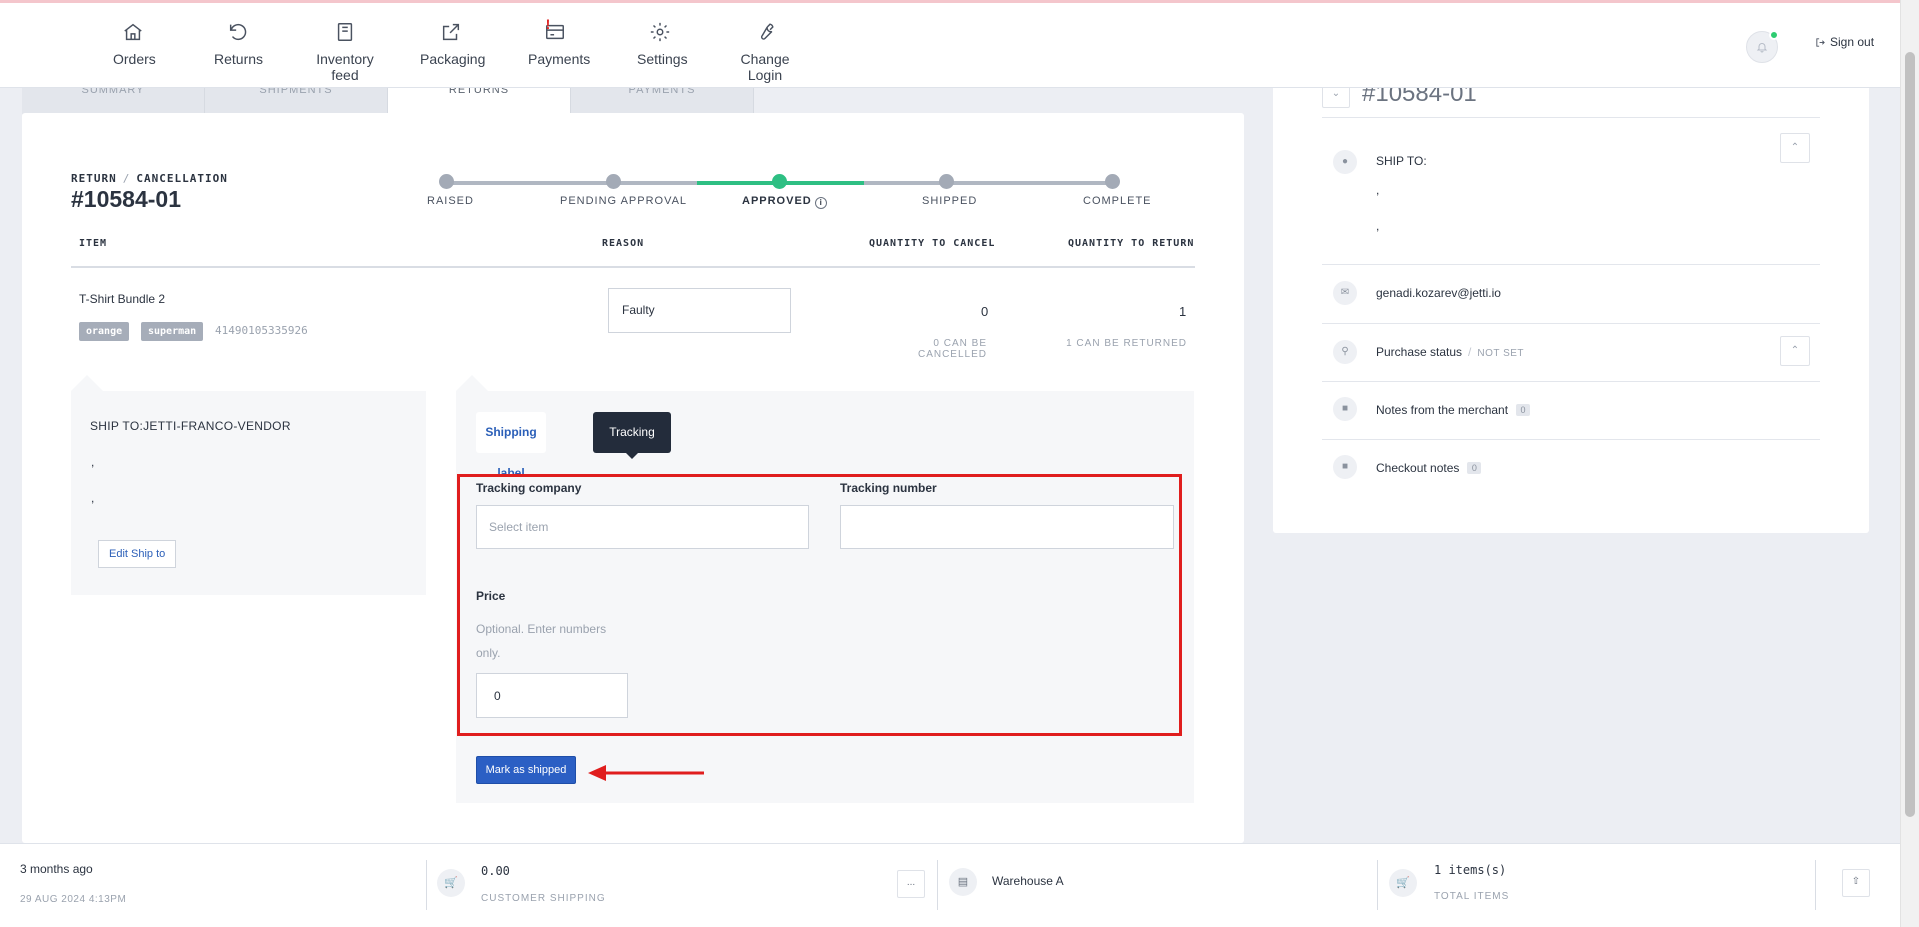 The height and width of the screenshot is (927, 1919). Describe the element at coordinates (1419, 352) in the screenshot. I see `purchase-status-label: Purchase status` at that location.